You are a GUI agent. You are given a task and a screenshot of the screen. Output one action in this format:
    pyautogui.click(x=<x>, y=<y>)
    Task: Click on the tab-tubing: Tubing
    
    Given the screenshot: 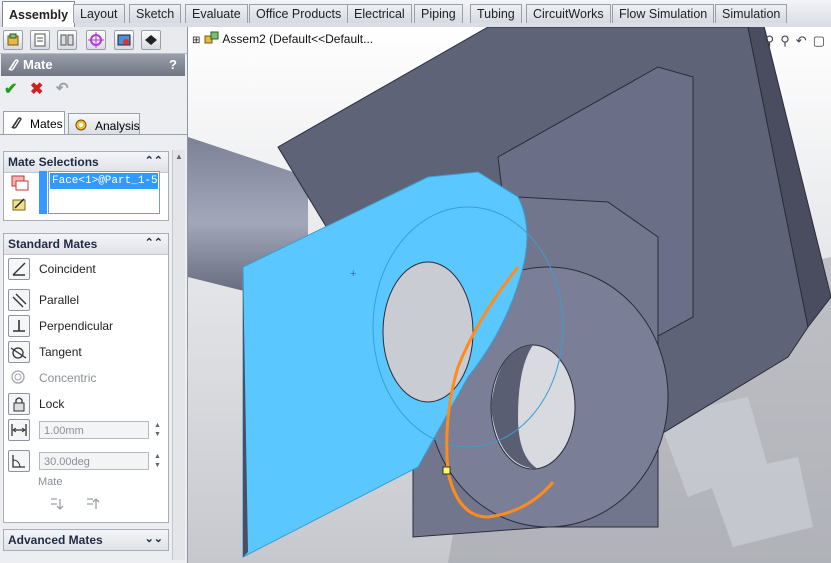 What is the action you would take?
    pyautogui.click(x=496, y=13)
    